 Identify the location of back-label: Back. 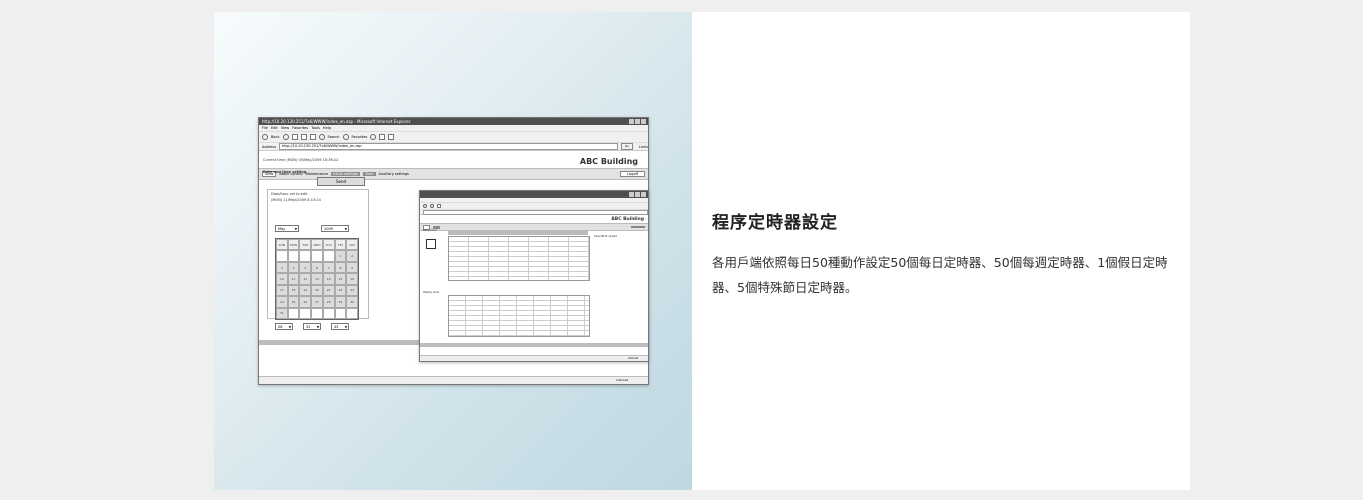
(275, 137).